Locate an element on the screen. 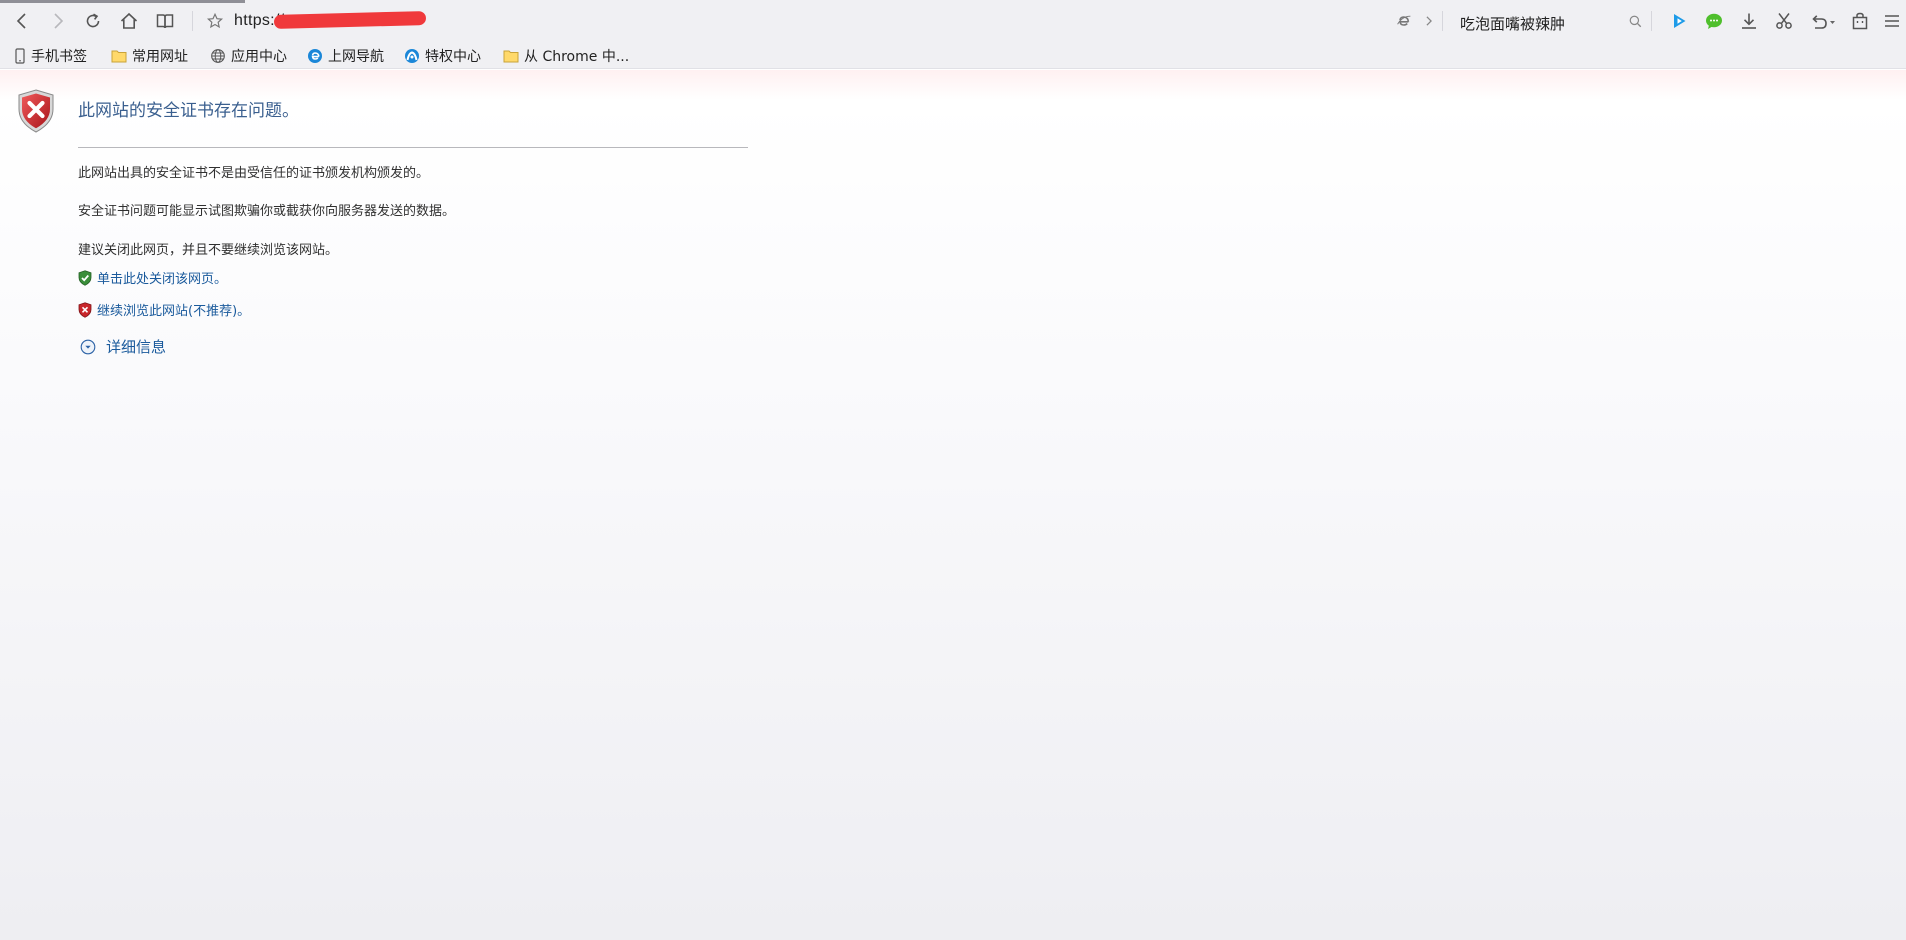  close-page-link-text: 单击此处关闭该网页。 is located at coordinates (162, 277).